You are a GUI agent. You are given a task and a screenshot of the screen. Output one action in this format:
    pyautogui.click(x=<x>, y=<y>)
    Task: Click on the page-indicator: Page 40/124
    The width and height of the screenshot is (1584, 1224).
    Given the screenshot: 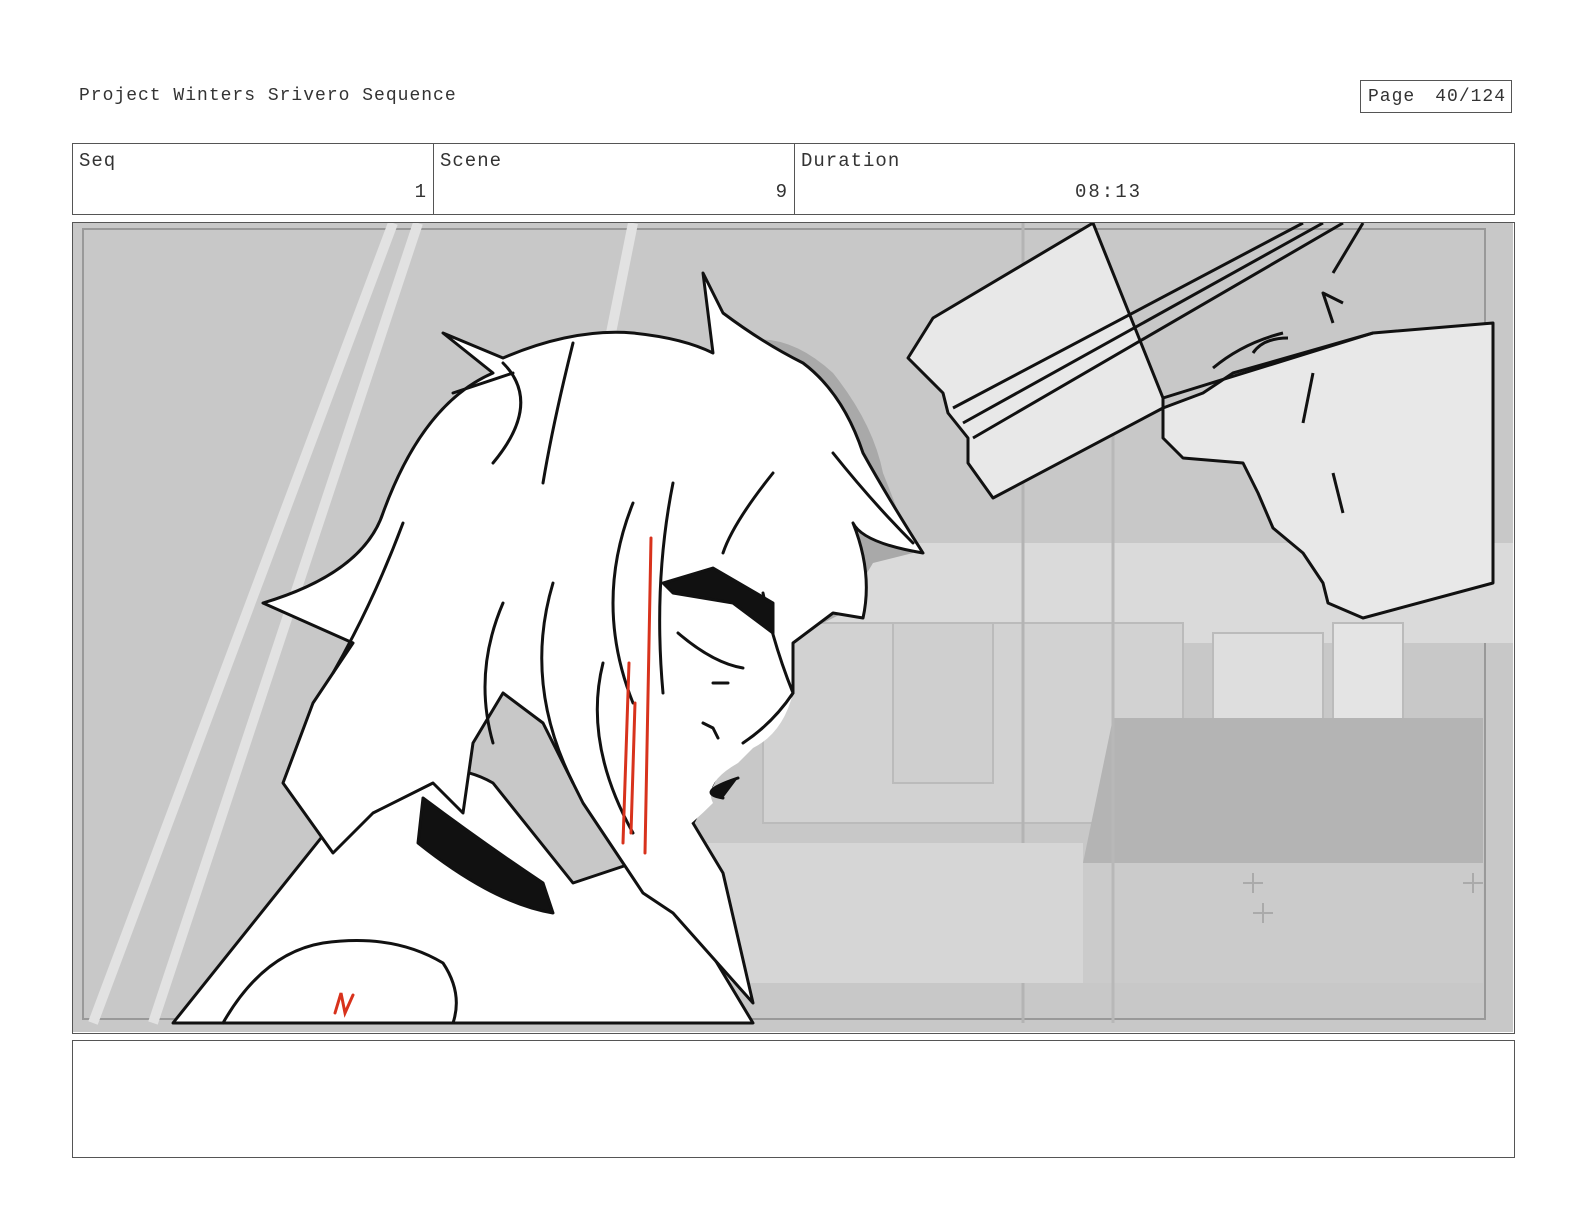 What is the action you would take?
    pyautogui.click(x=1436, y=96)
    